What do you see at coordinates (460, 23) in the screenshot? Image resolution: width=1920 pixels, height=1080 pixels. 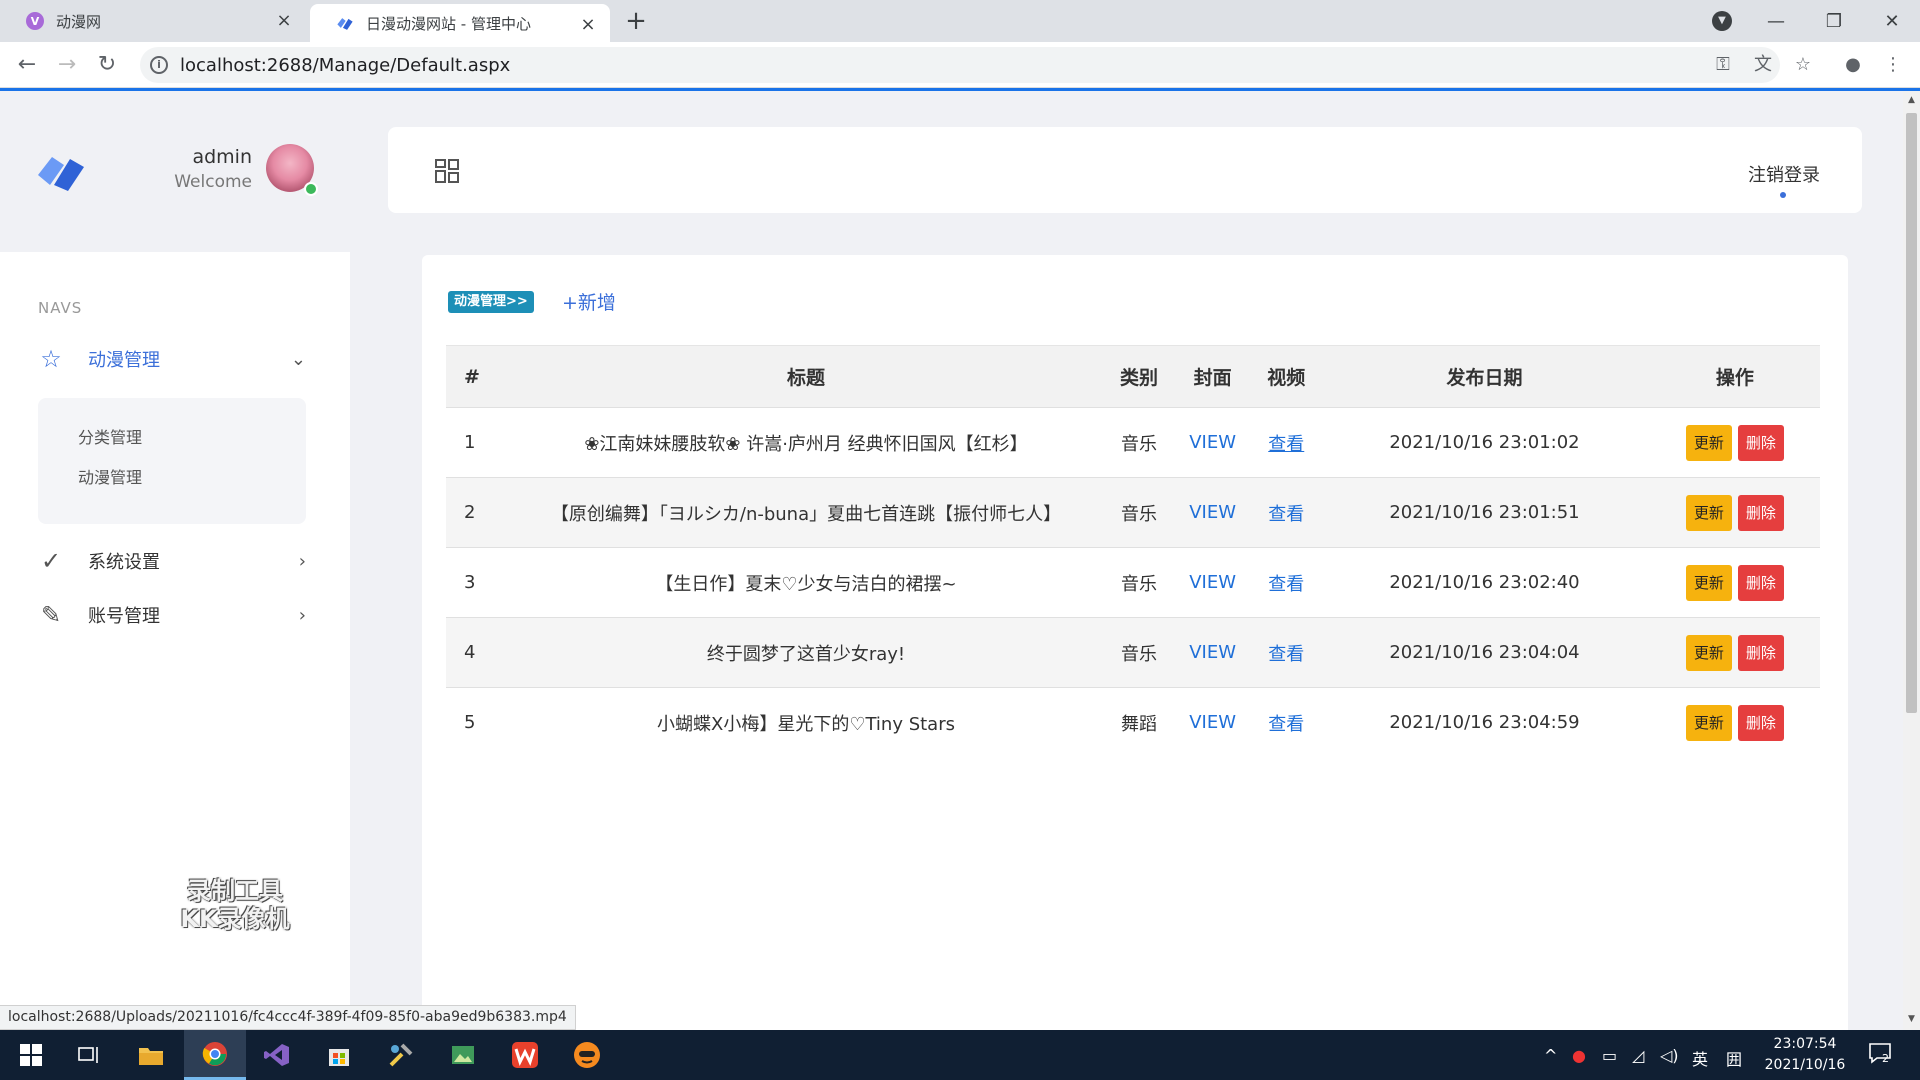 I see `browser-tab-manage: 日漫动漫网站 - 管理中心 ×` at bounding box center [460, 23].